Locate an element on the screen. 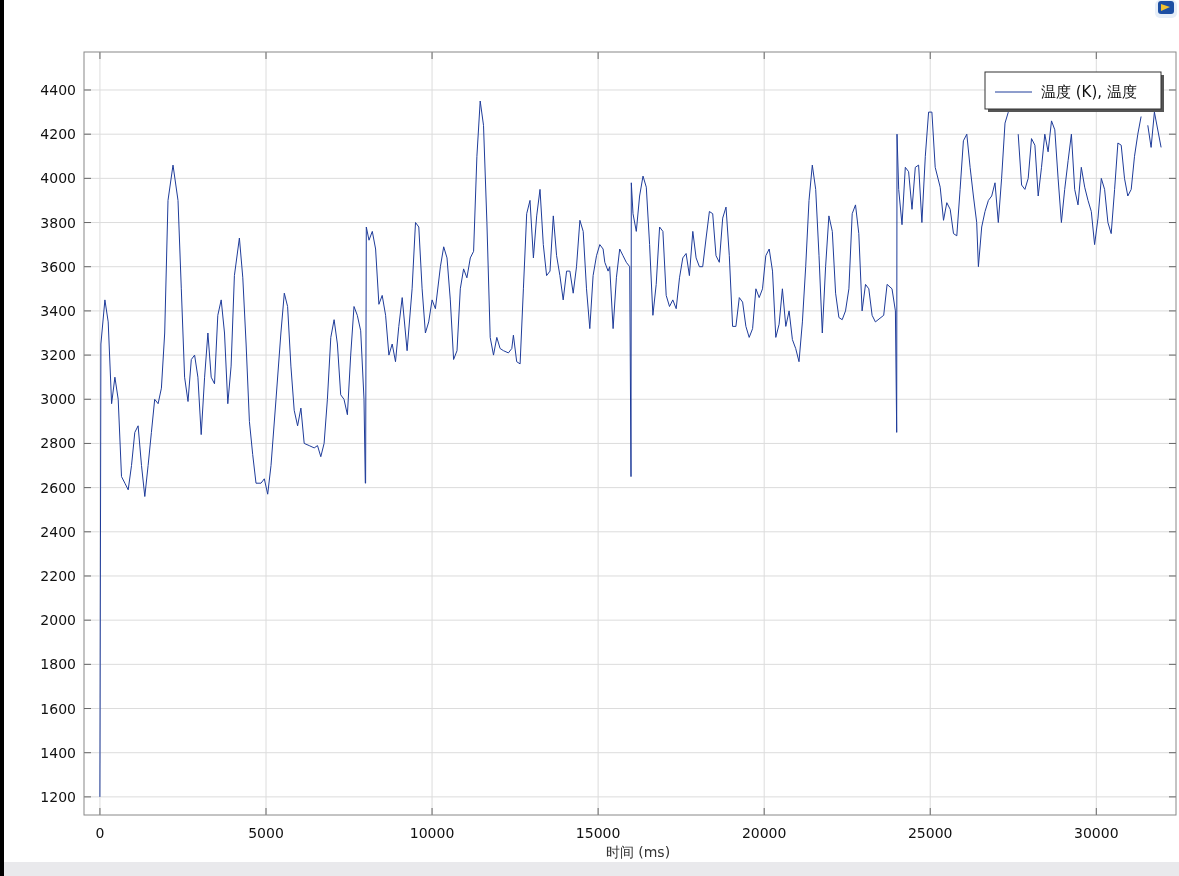 The image size is (1179, 876). x-axis-label: 时间 (ms) is located at coordinates (638, 852).